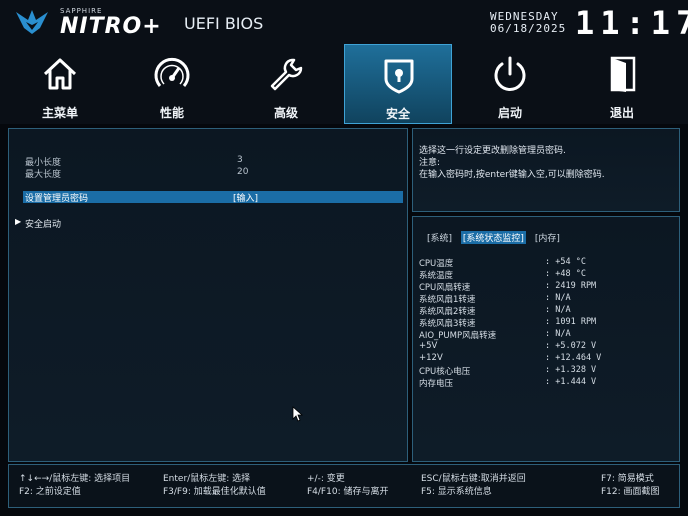  What do you see at coordinates (245, 197) in the screenshot?
I see `admin-password-input: [输入]` at bounding box center [245, 197].